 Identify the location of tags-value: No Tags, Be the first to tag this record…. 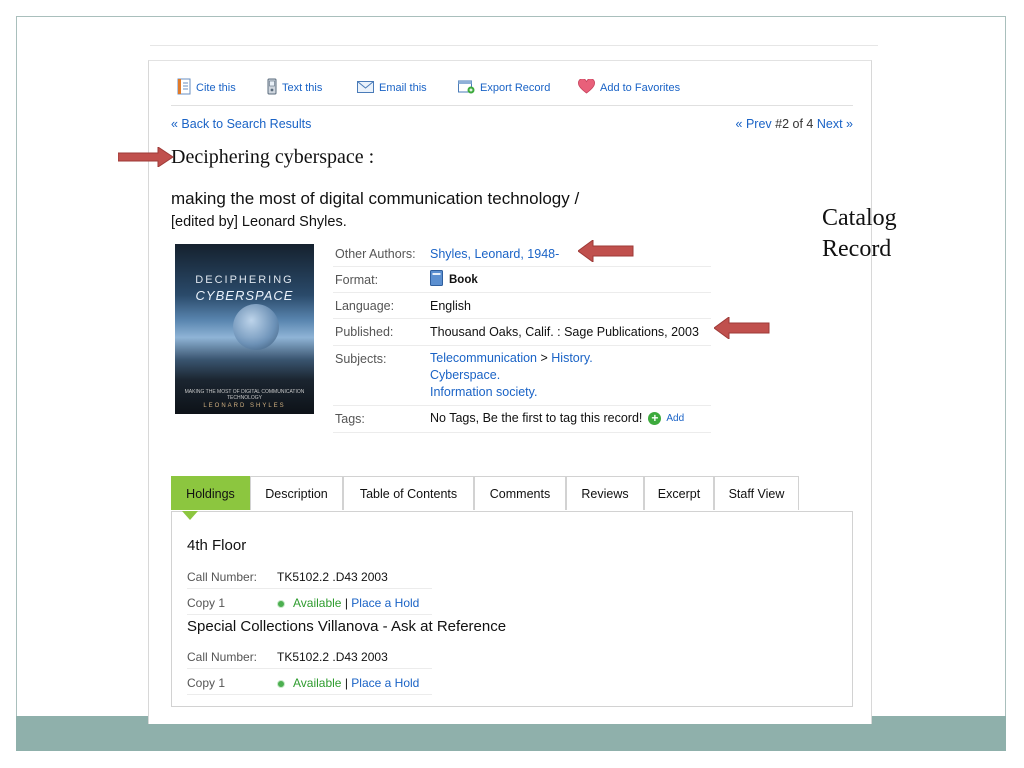
(536, 418).